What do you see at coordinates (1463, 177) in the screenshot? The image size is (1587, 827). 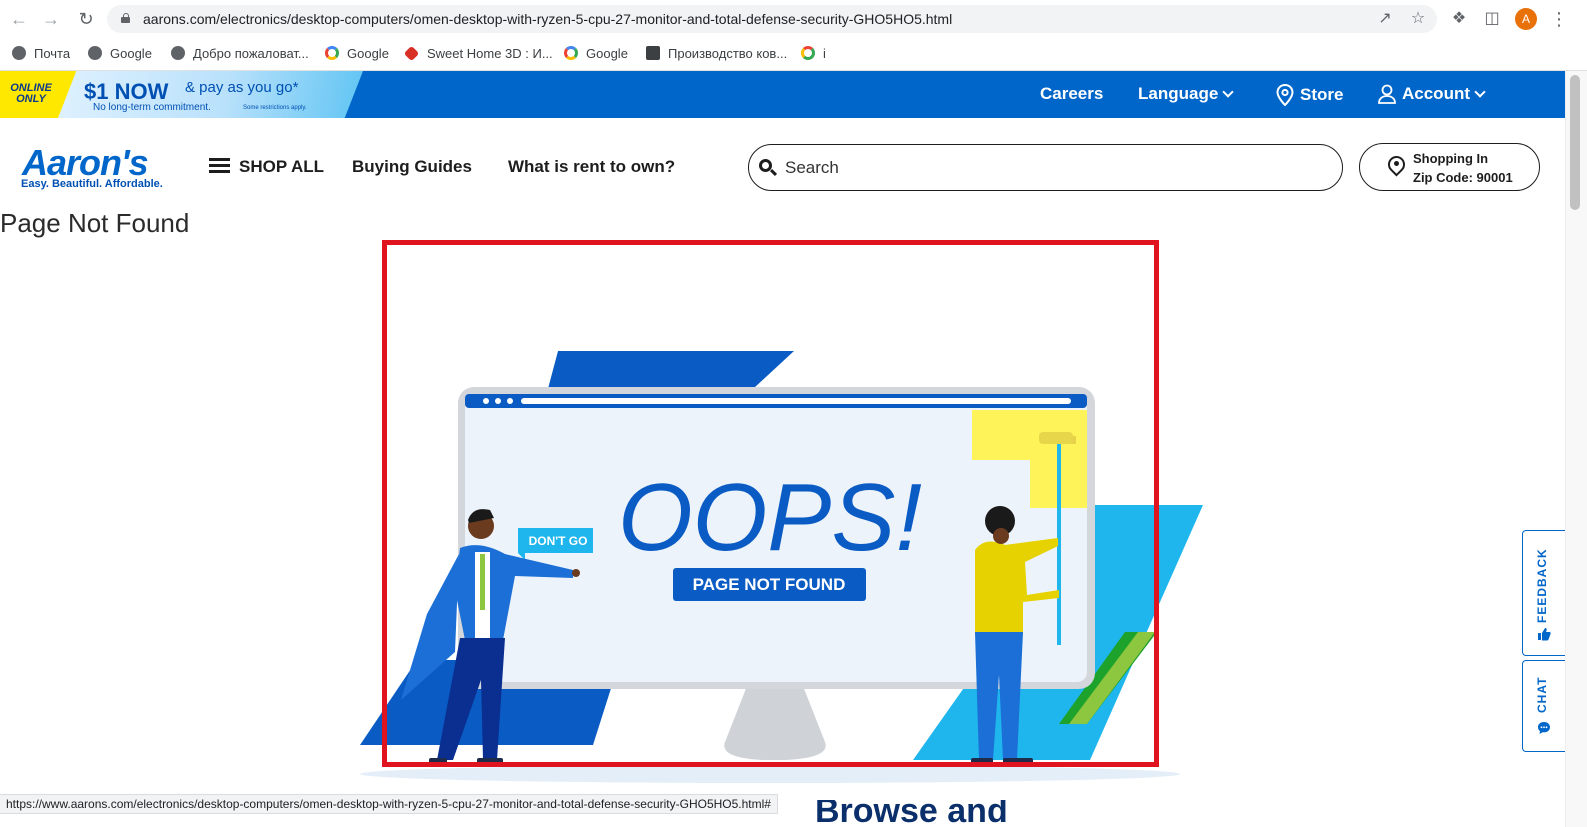 I see `zip-value: Zip Code: 90001` at bounding box center [1463, 177].